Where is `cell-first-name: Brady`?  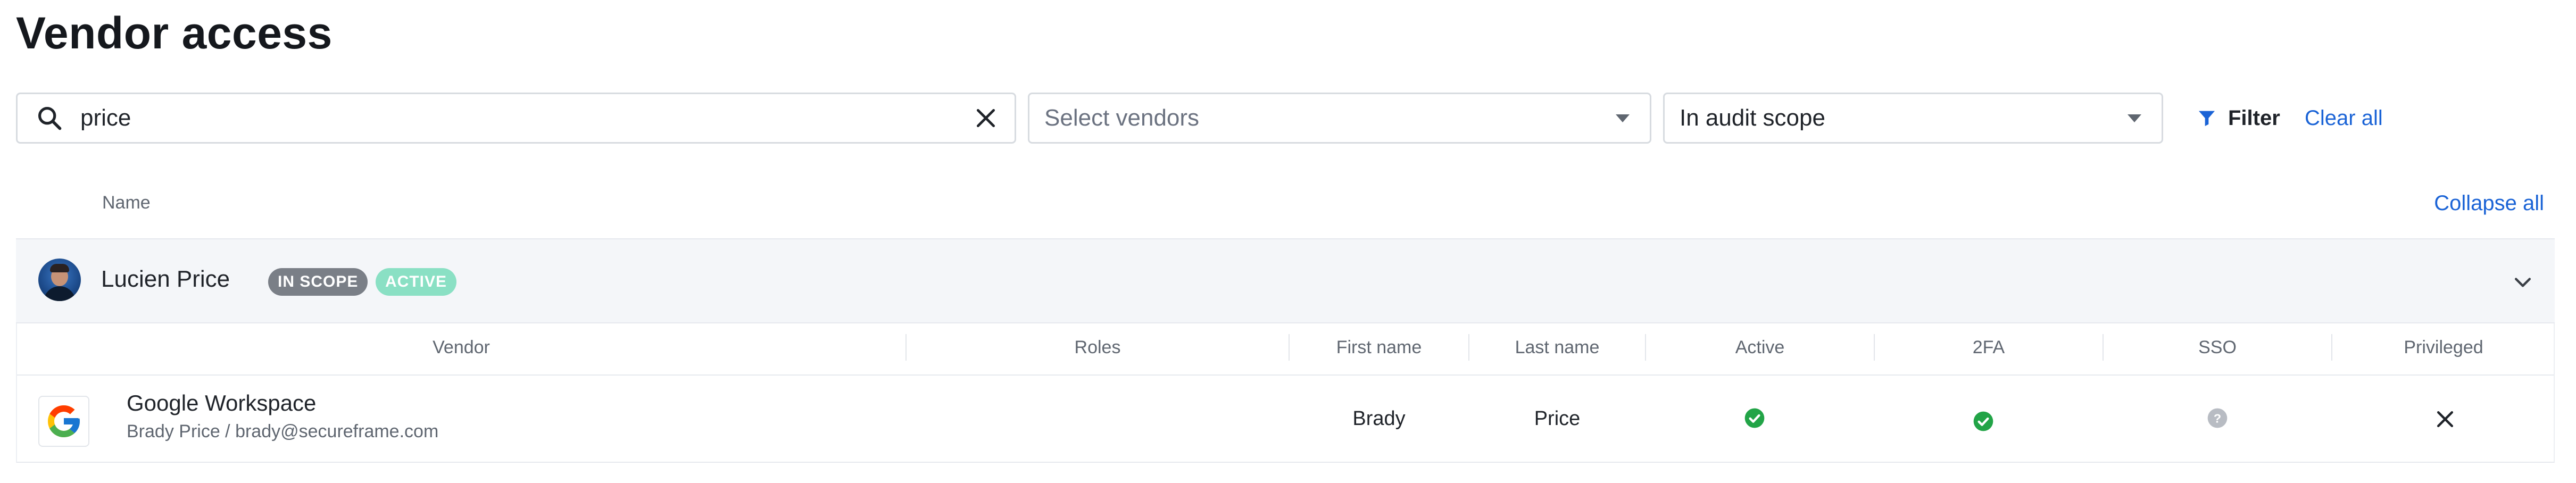
cell-first-name: Brady is located at coordinates (1379, 418).